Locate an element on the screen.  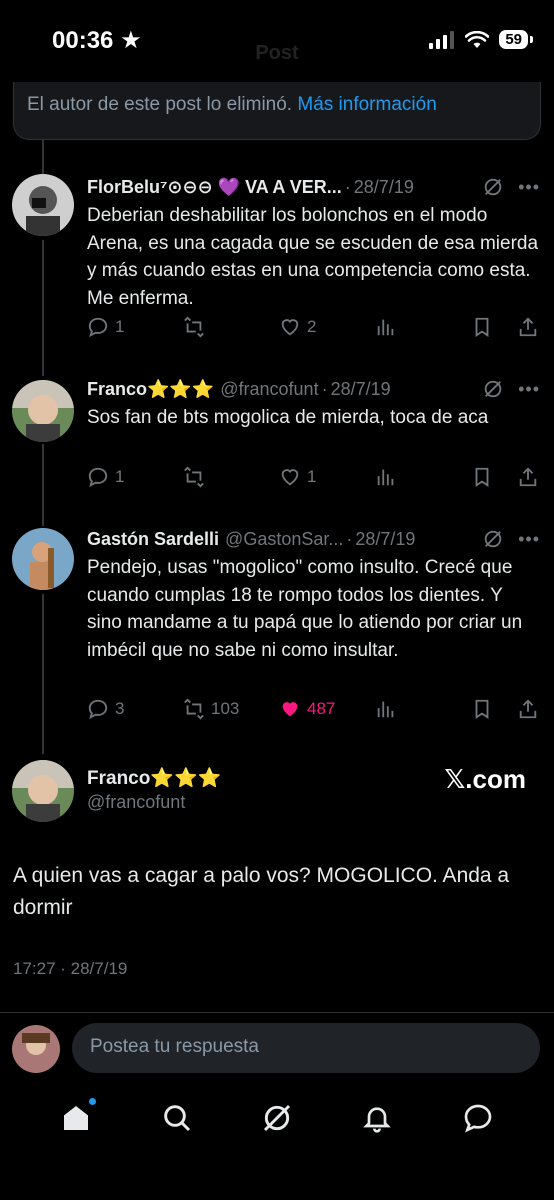
like-button: 2 is located at coordinates (297, 327).